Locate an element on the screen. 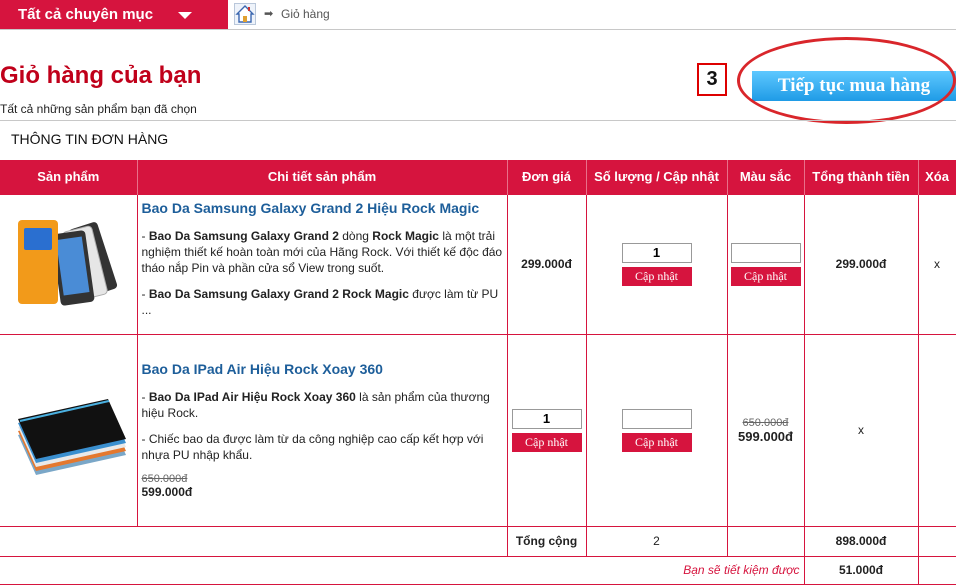  unit-price-cell: 650.000đ 599.000đ is located at coordinates (765, 430).